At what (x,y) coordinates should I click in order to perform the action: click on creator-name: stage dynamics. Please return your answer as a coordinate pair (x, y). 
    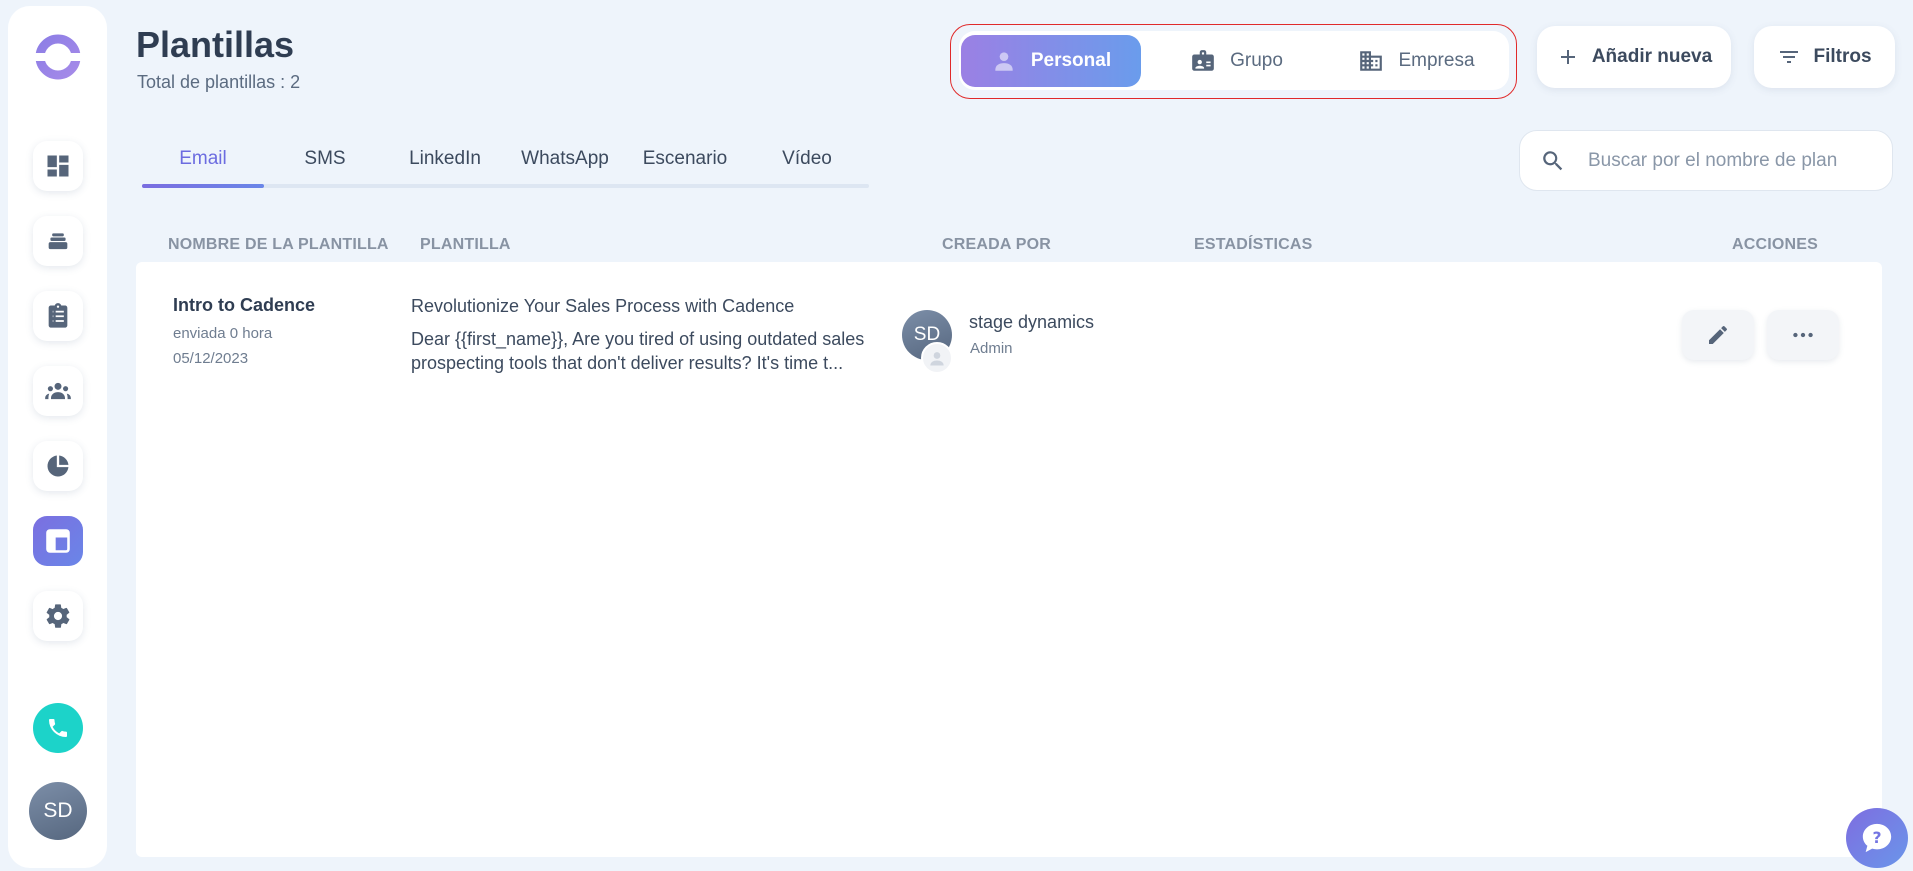
    Looking at the image, I should click on (1032, 322).